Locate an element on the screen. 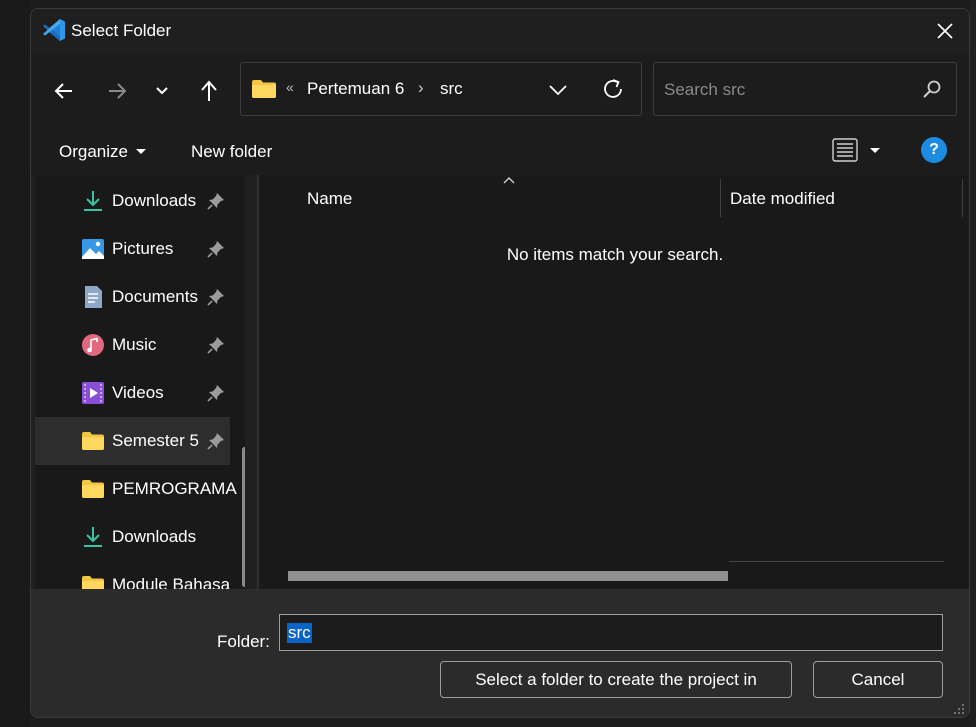  view-options-icon is located at coordinates (845, 150).